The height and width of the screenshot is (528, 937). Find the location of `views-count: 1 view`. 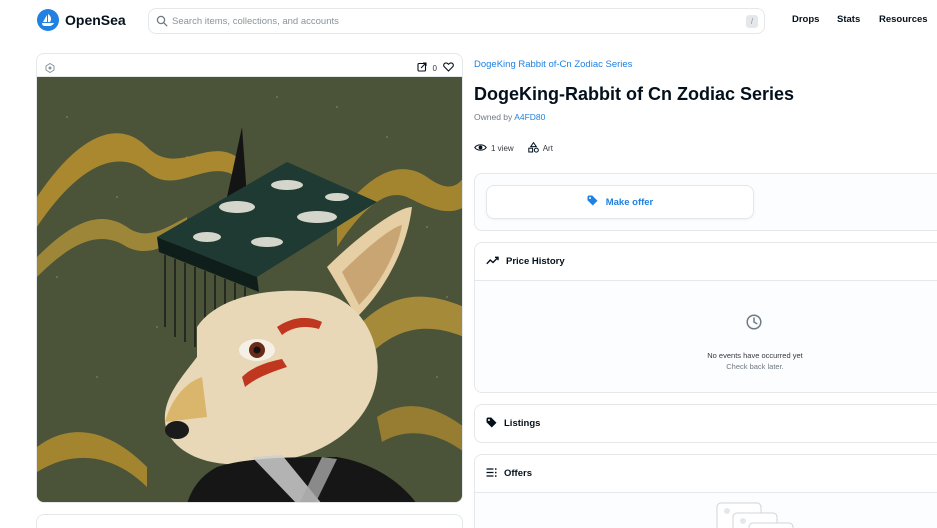

views-count: 1 view is located at coordinates (502, 148).